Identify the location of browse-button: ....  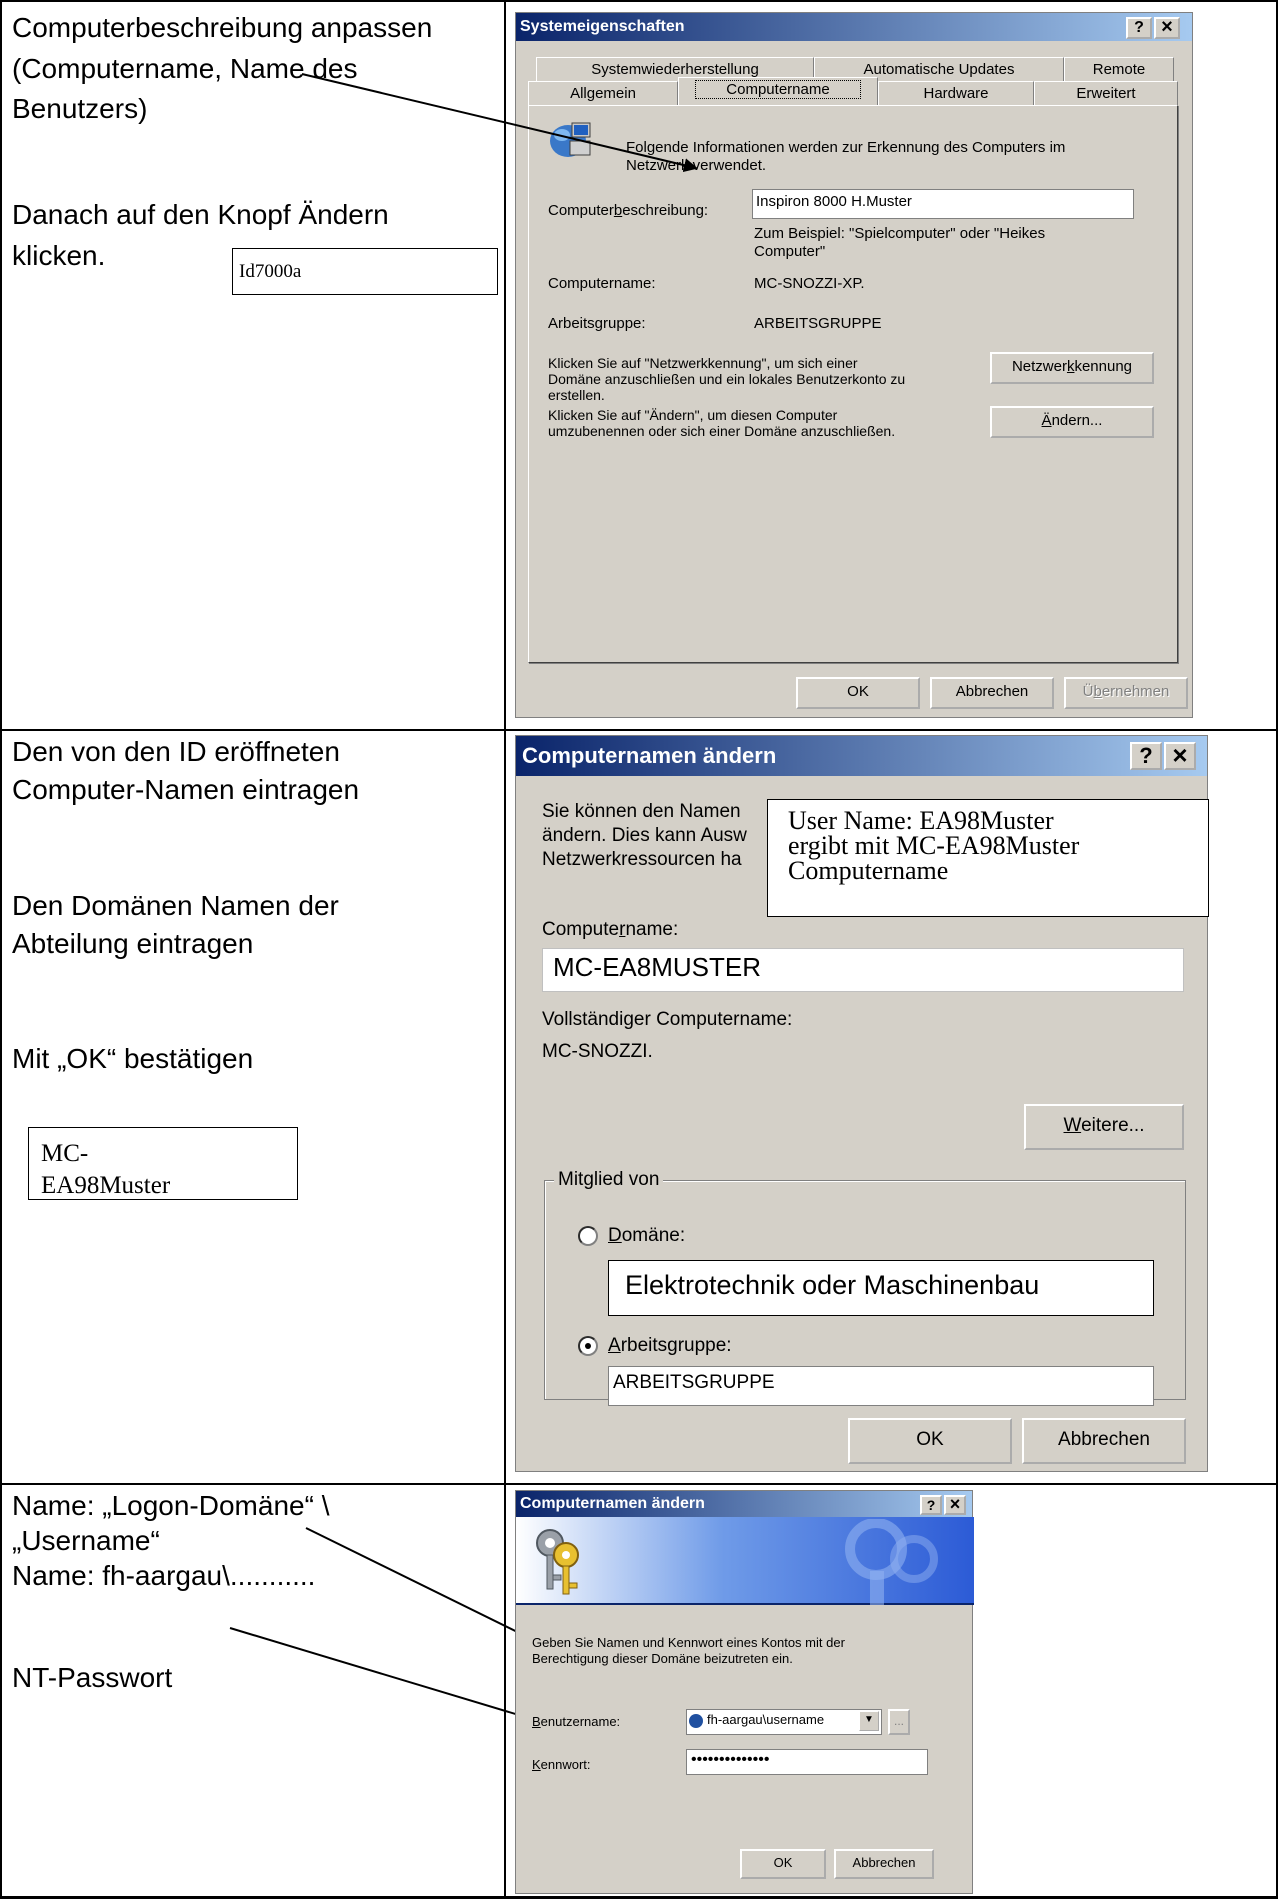
(899, 1722).